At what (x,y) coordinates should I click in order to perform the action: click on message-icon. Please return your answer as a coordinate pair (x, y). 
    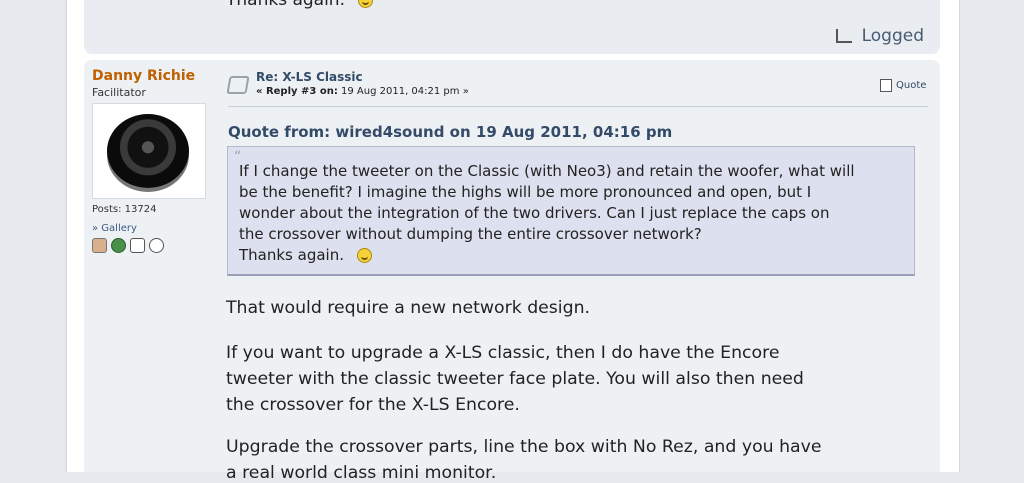
    Looking at the image, I should click on (238, 85).